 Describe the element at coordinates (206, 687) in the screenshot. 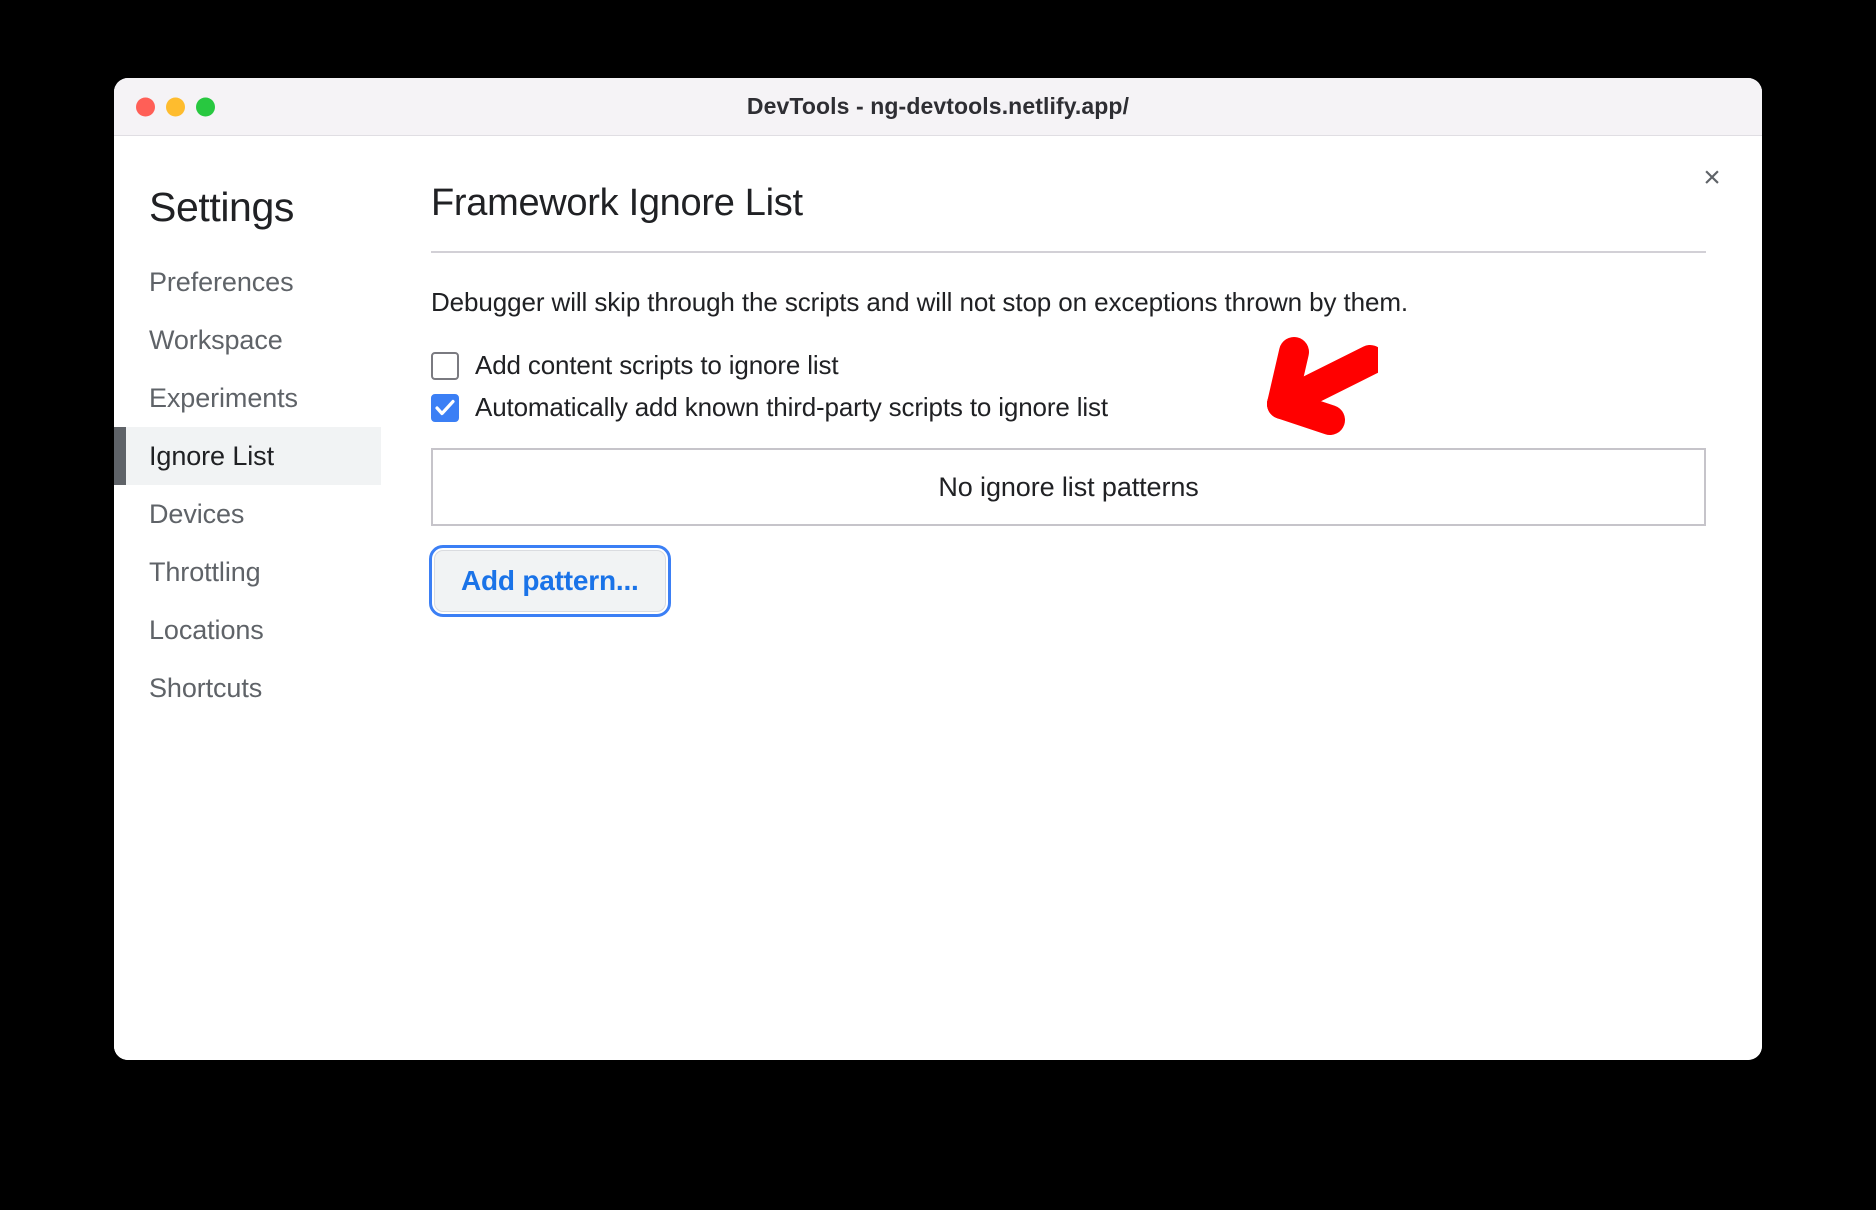

I see `sidebar-item-label: Shortcuts` at that location.